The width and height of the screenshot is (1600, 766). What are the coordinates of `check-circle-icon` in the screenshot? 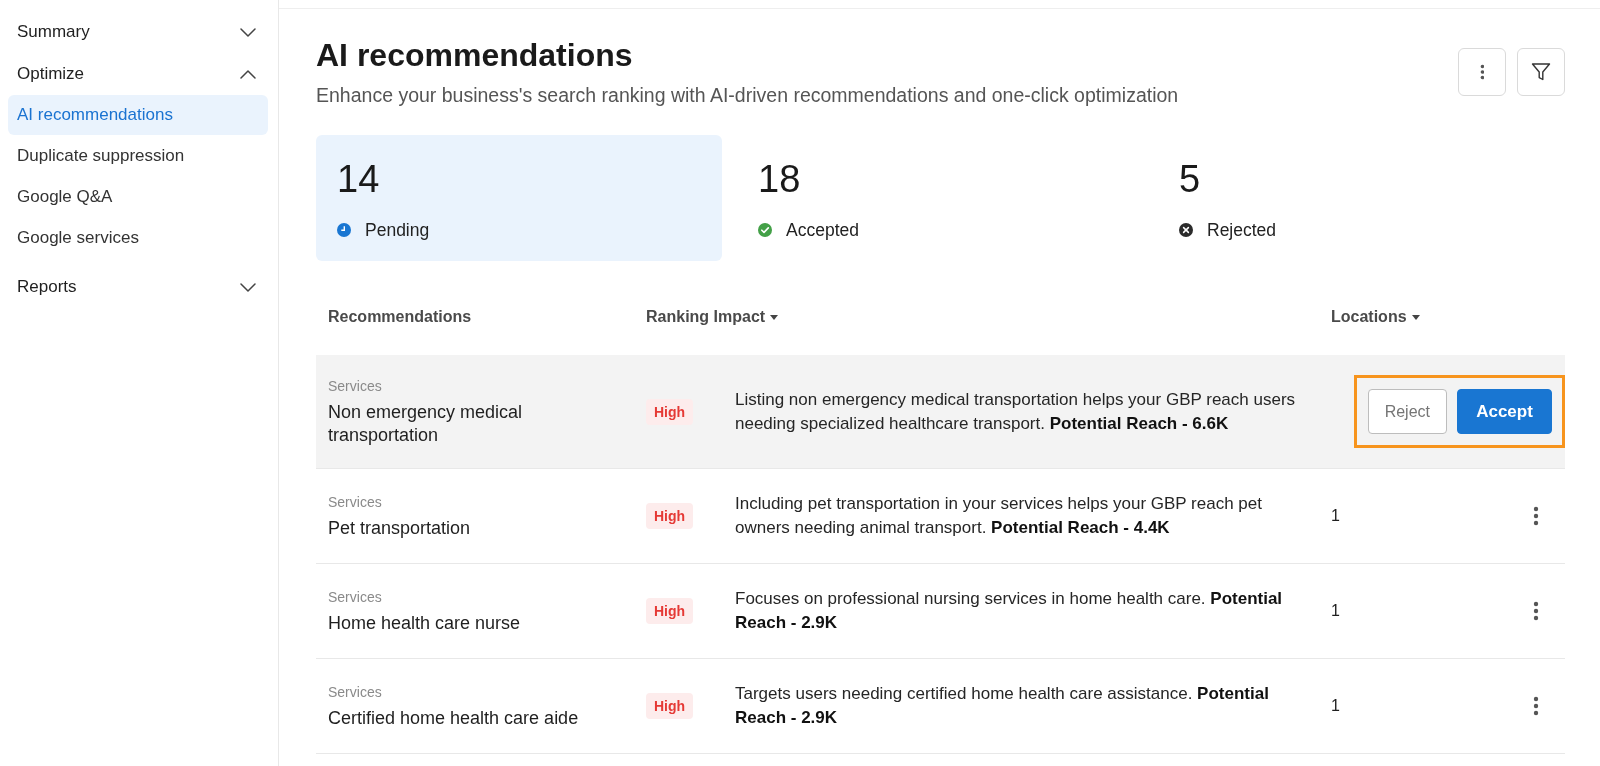 It's located at (765, 230).